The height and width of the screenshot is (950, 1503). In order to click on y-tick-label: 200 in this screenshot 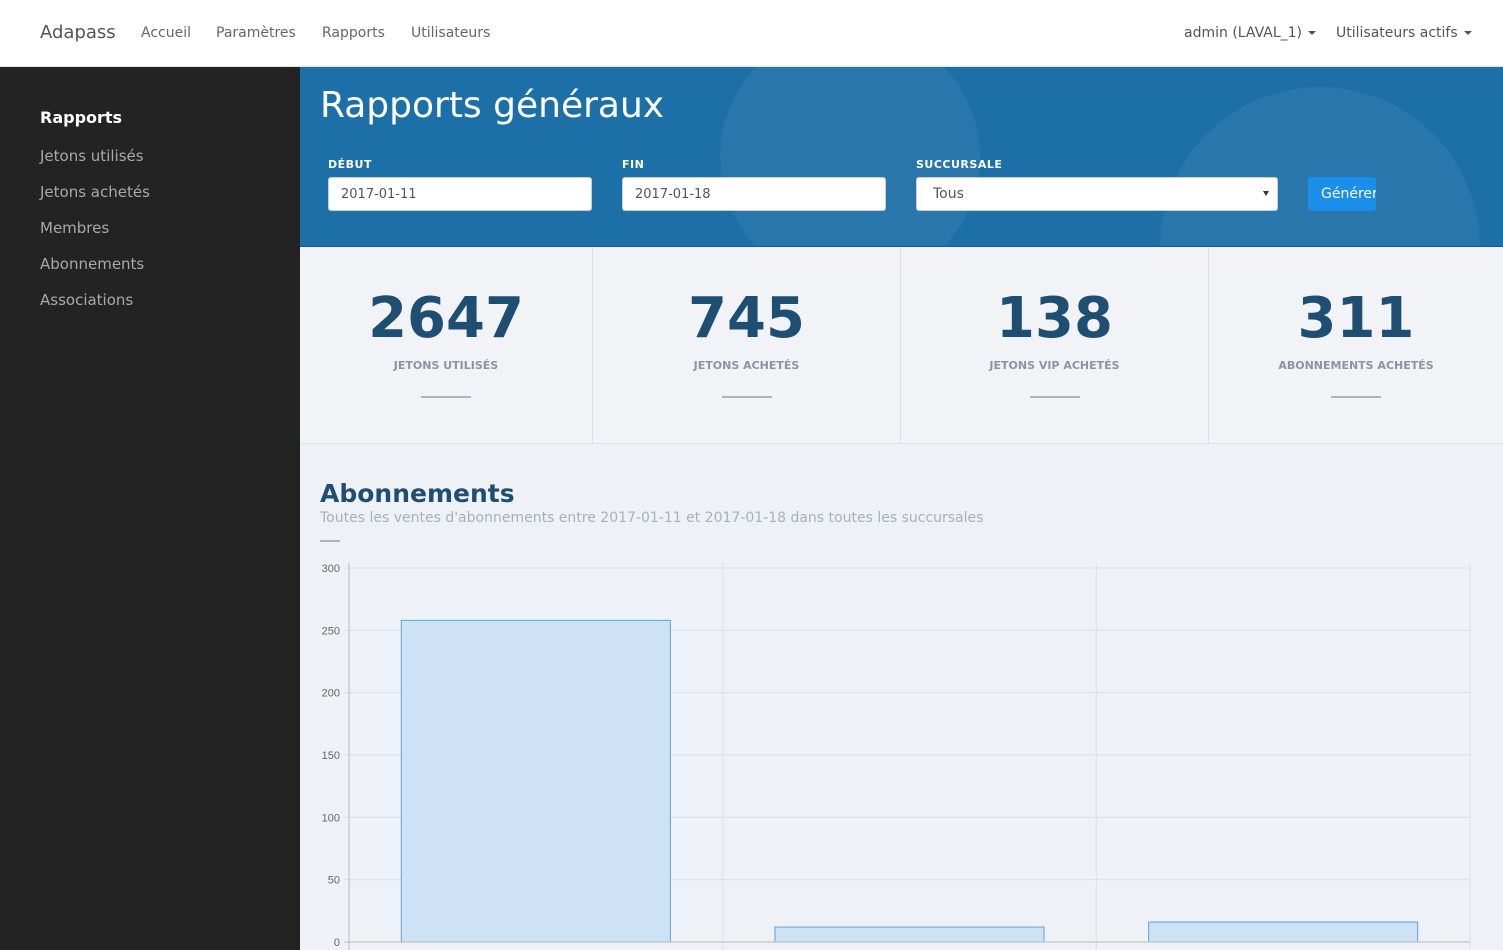, I will do `click(331, 694)`.